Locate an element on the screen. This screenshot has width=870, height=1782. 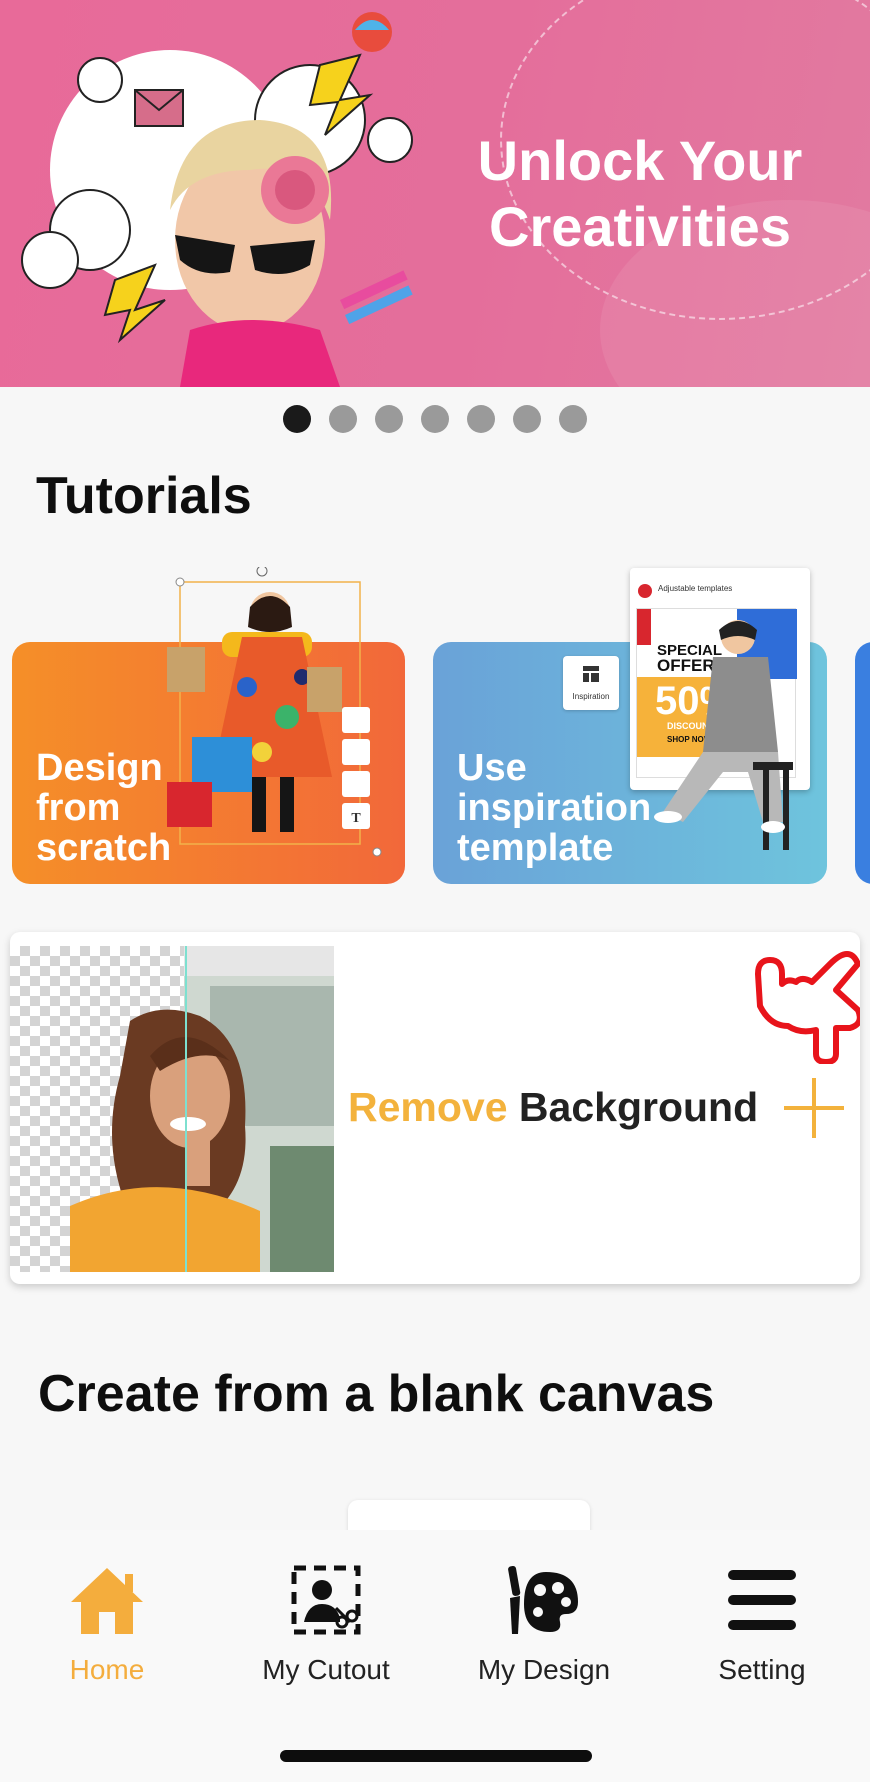
tab-setting: Setting is located at coordinates (762, 1623).